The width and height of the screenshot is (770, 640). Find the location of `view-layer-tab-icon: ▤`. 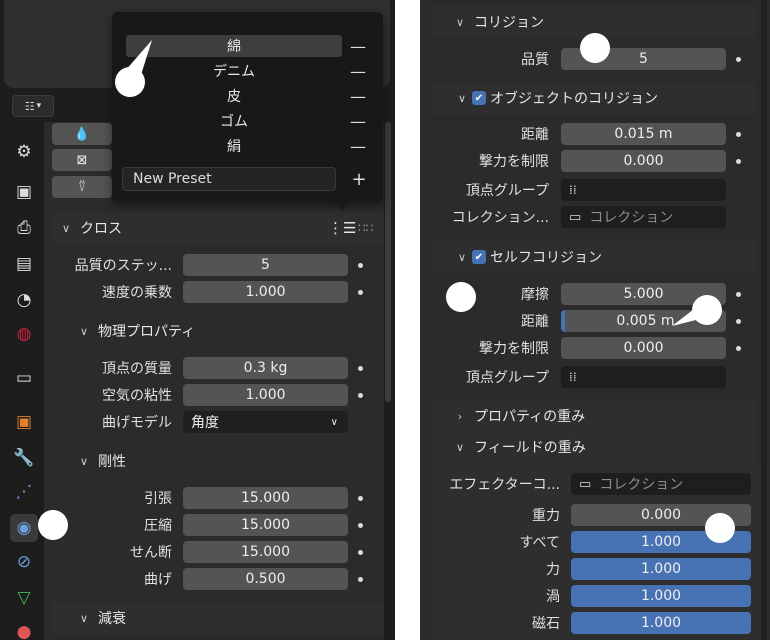

view-layer-tab-icon: ▤ is located at coordinates (24, 264).